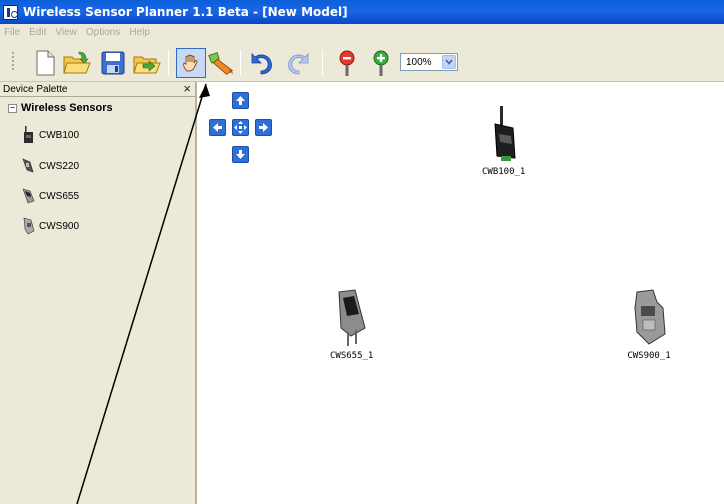 The width and height of the screenshot is (724, 504). I want to click on redo-icon, so click(298, 64).